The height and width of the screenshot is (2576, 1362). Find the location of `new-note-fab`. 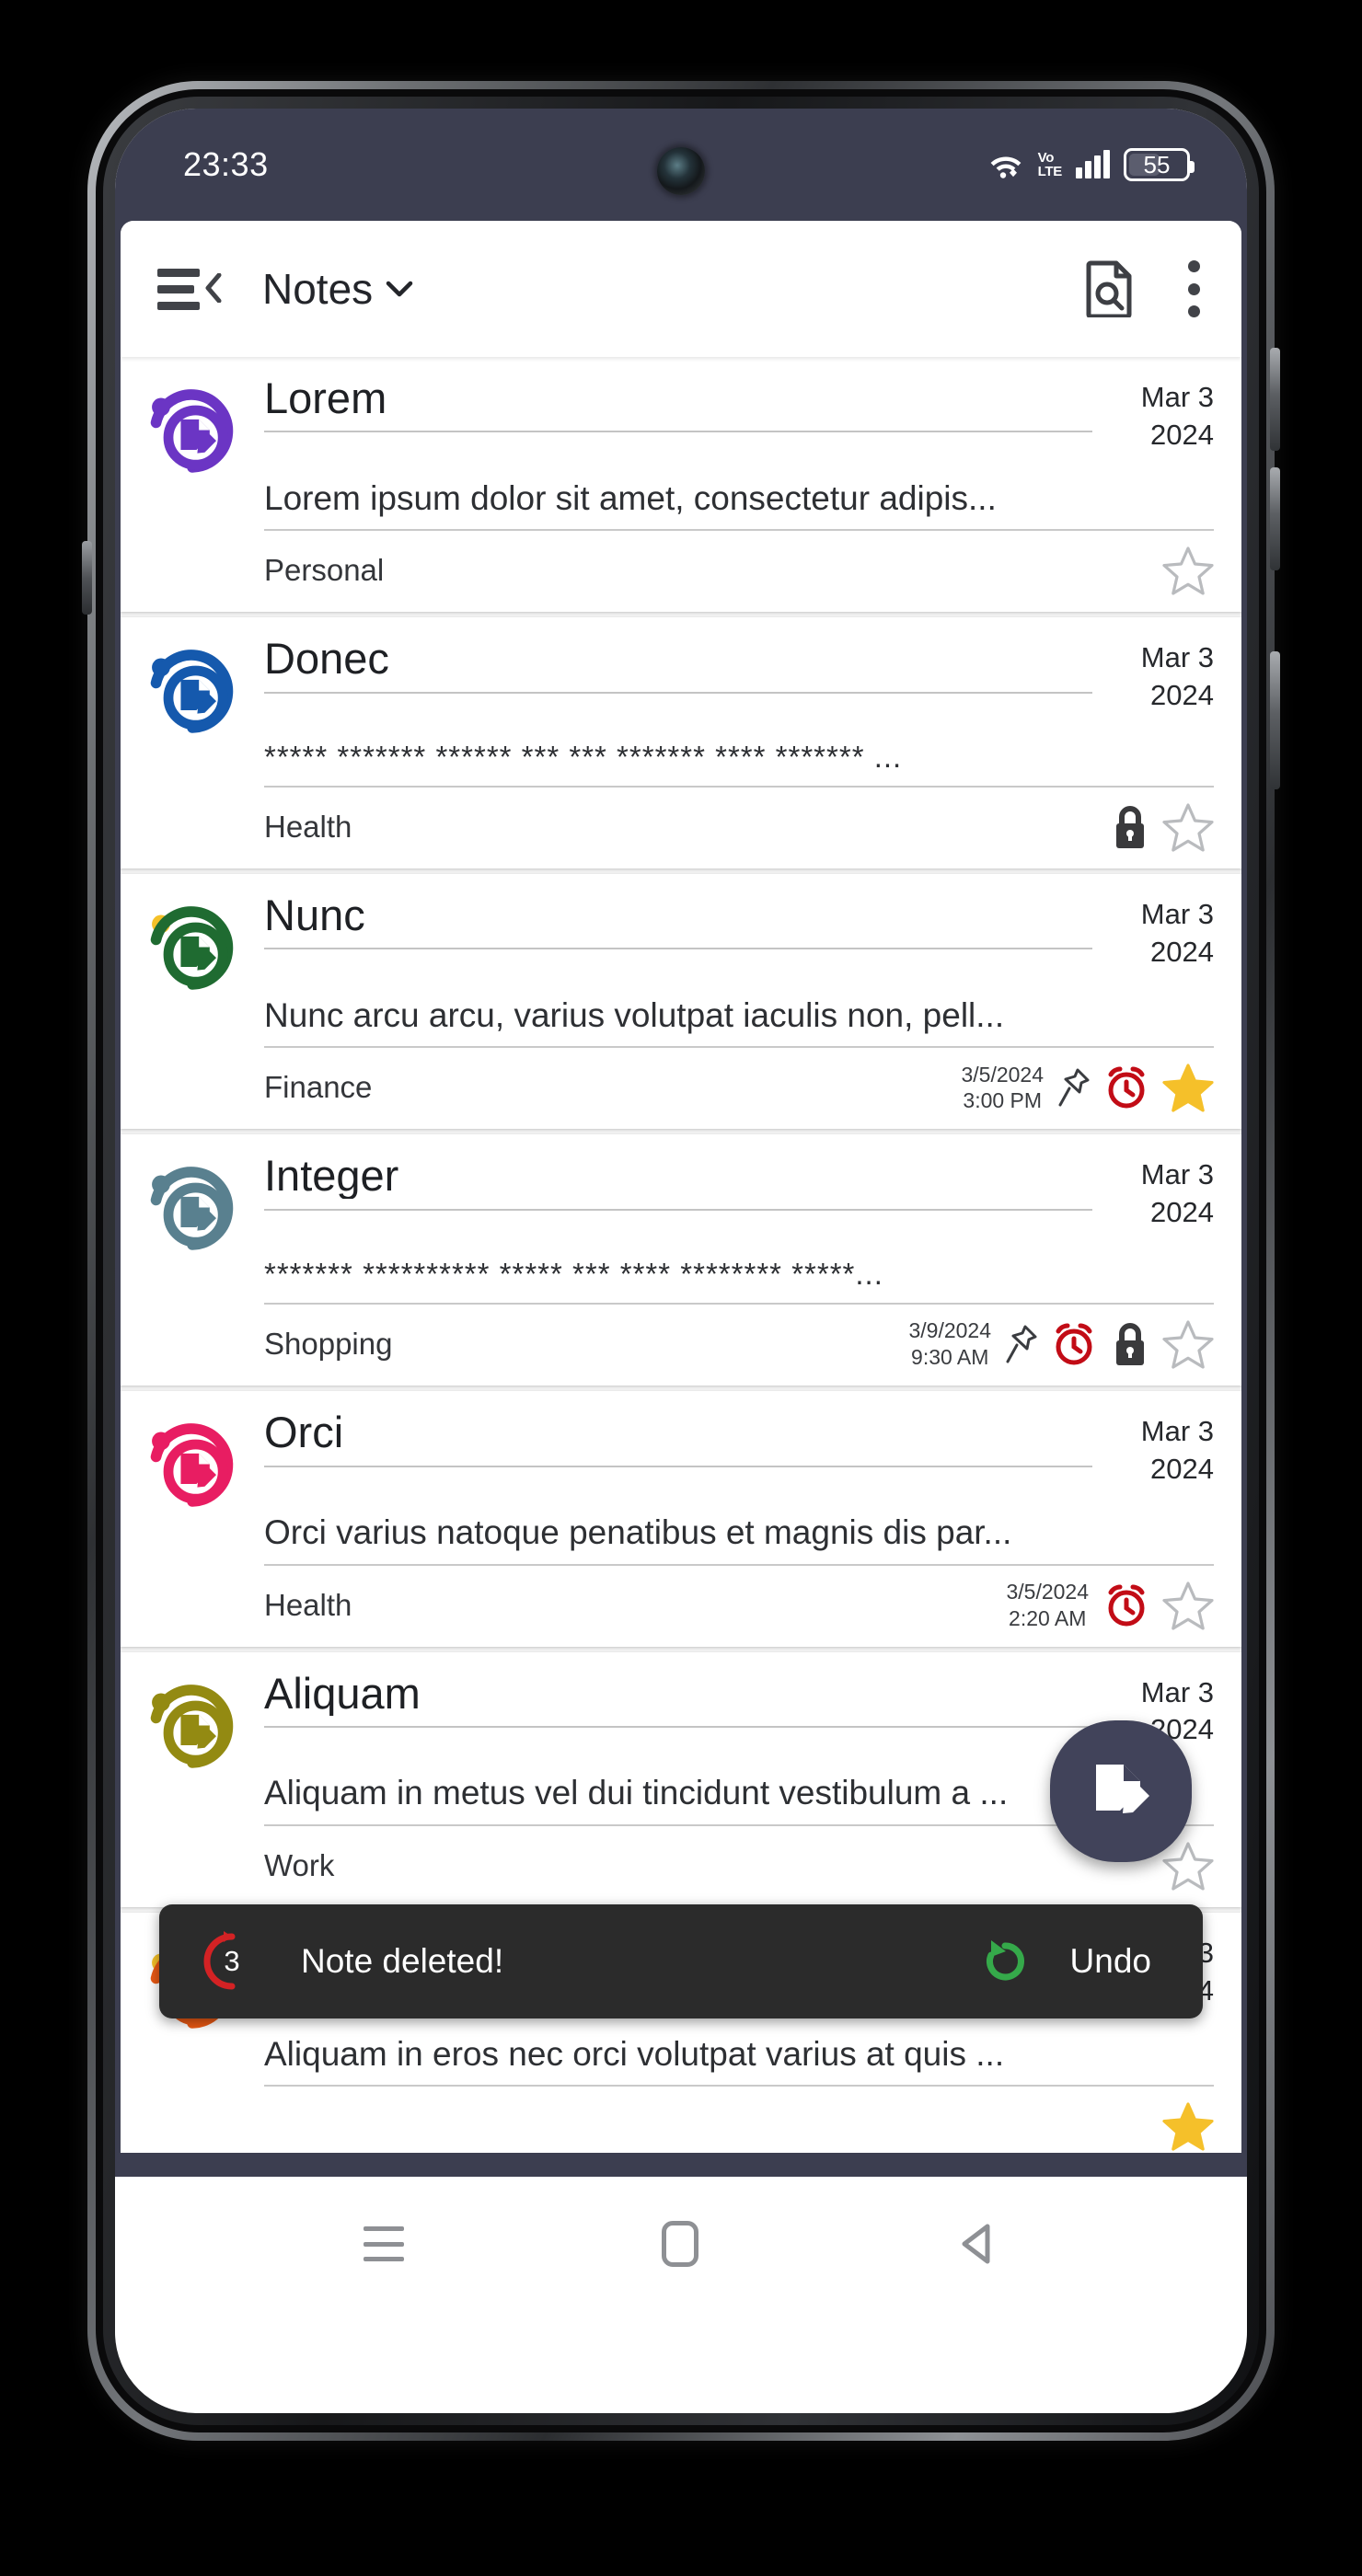

new-note-fab is located at coordinates (1121, 1791).